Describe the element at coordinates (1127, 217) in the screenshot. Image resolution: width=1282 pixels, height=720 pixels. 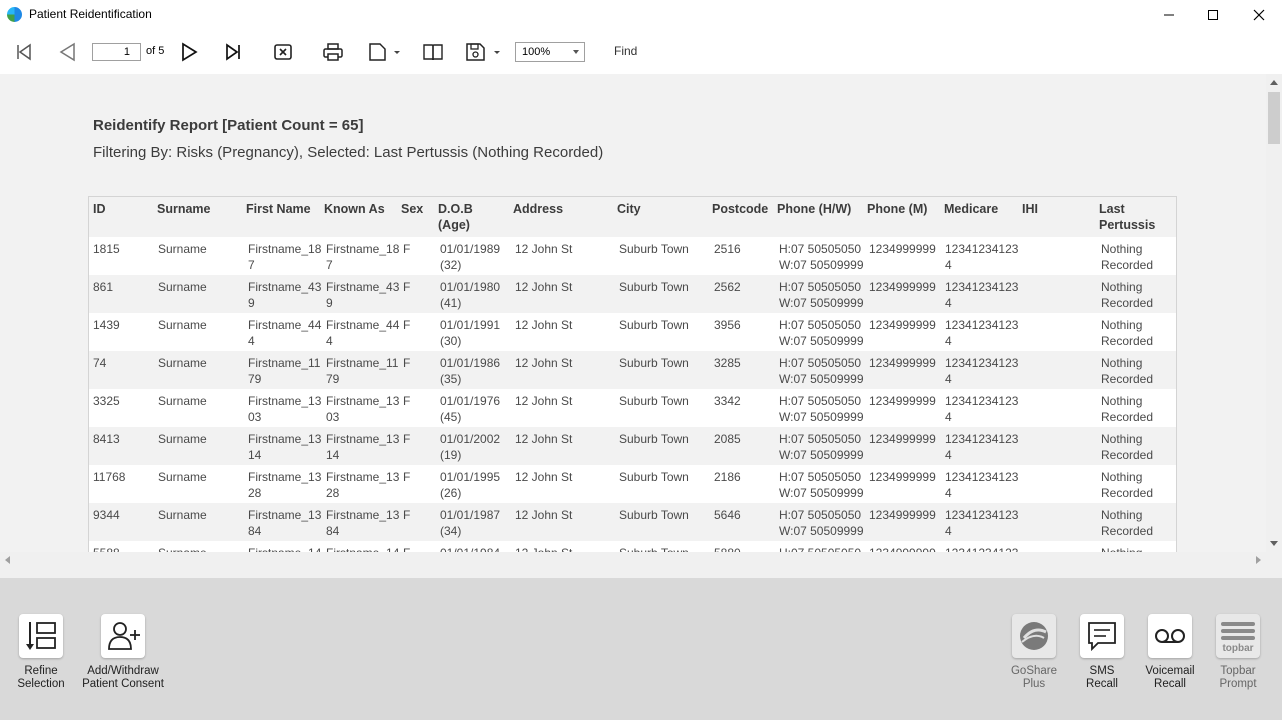
I see `col-last-pertussis: Last Pertussis` at that location.